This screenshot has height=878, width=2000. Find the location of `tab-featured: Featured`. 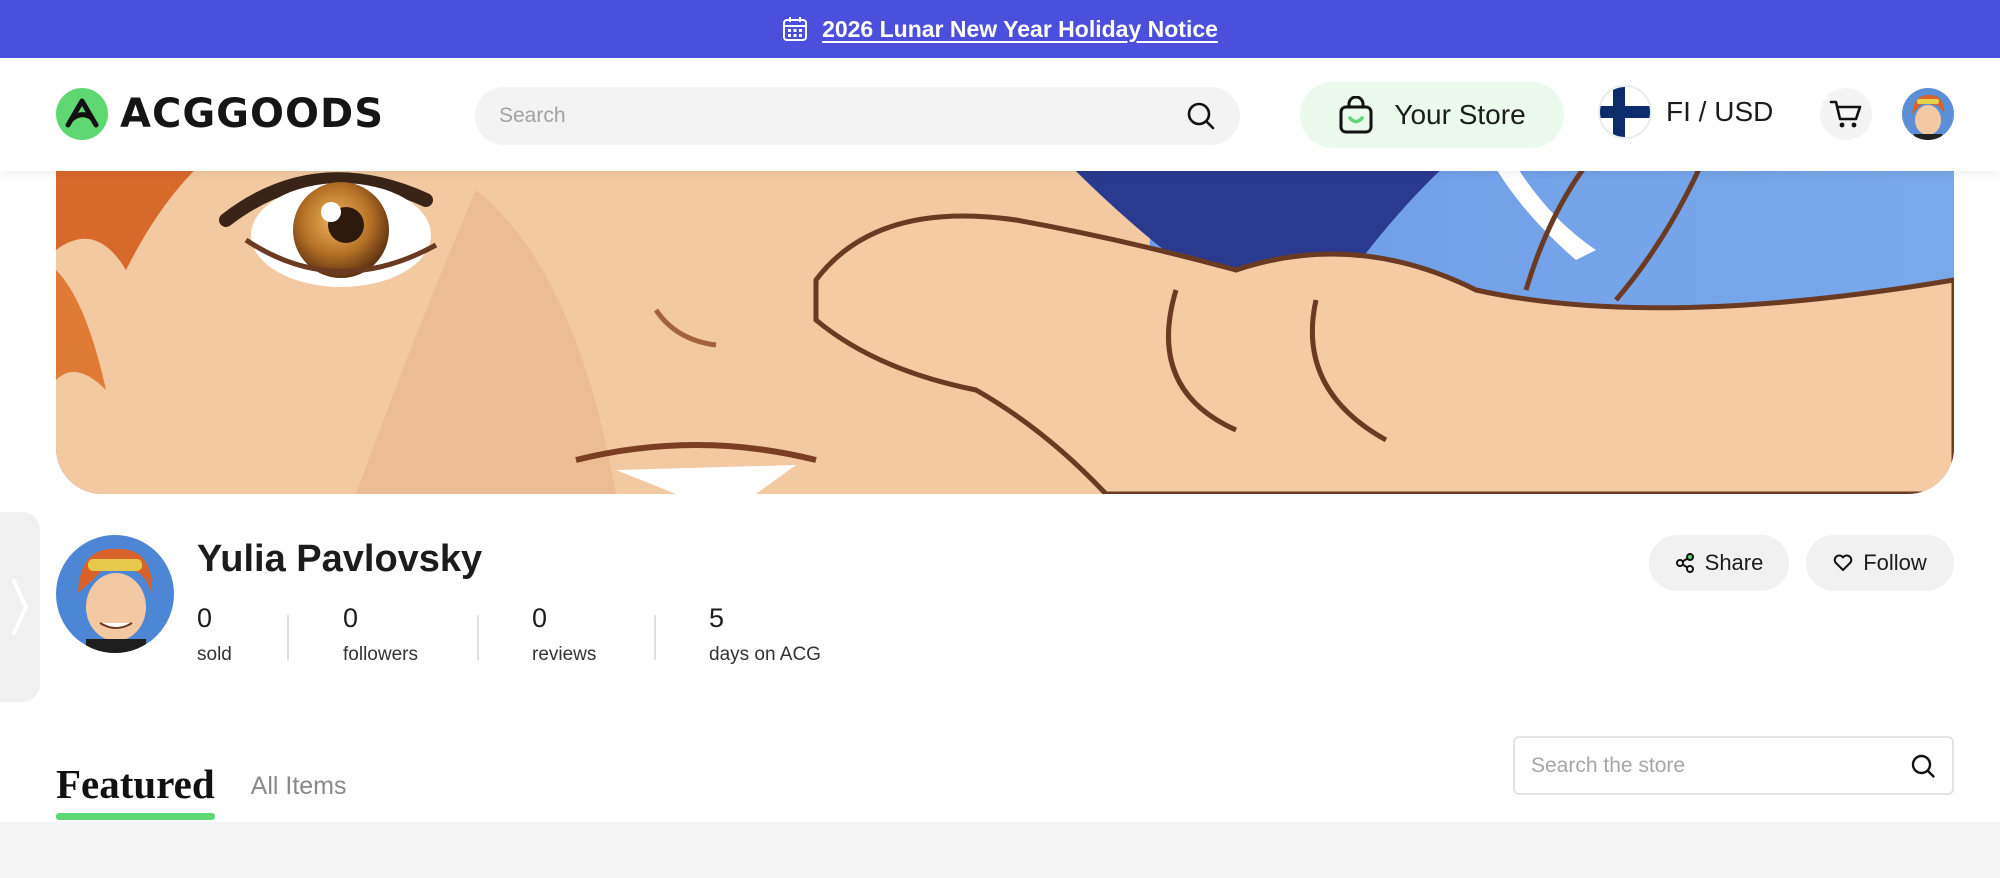

tab-featured: Featured is located at coordinates (135, 790).